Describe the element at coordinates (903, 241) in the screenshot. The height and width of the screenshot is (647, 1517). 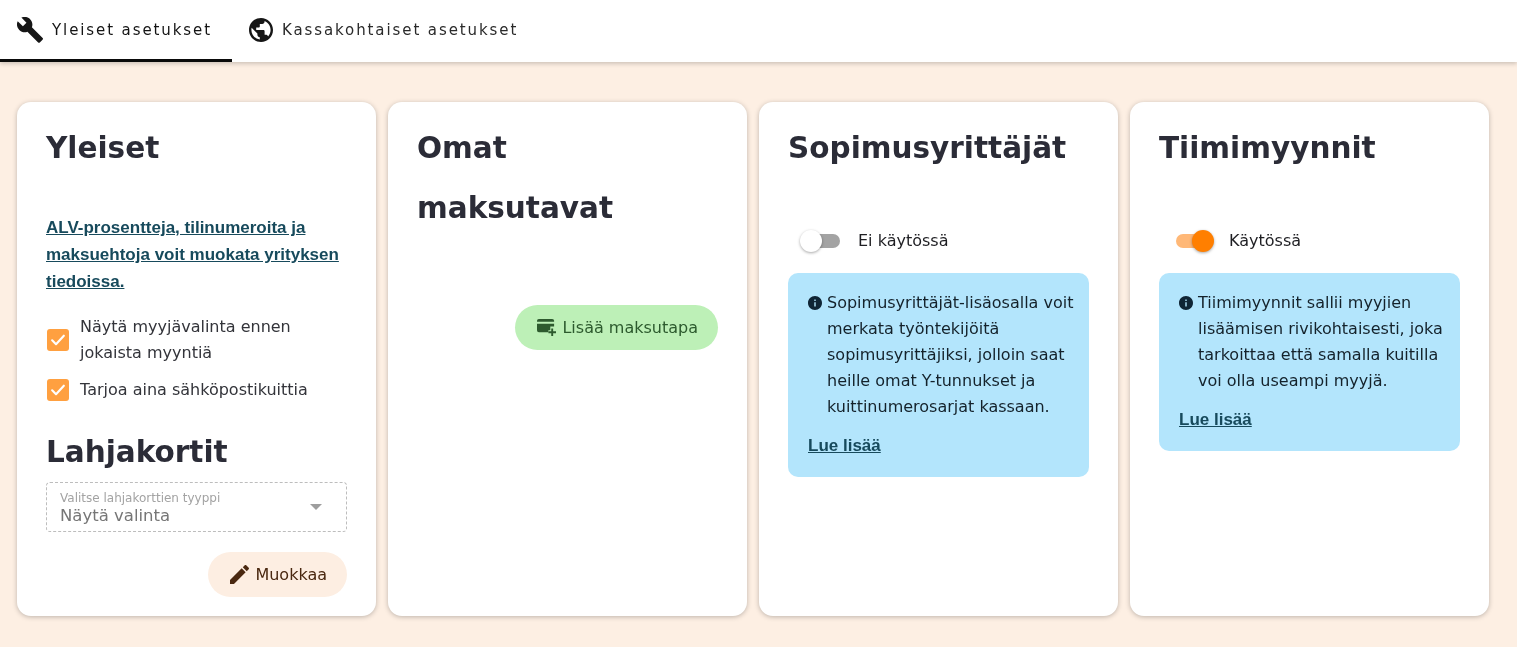
I see `toggle-label: Ei käytössä` at that location.